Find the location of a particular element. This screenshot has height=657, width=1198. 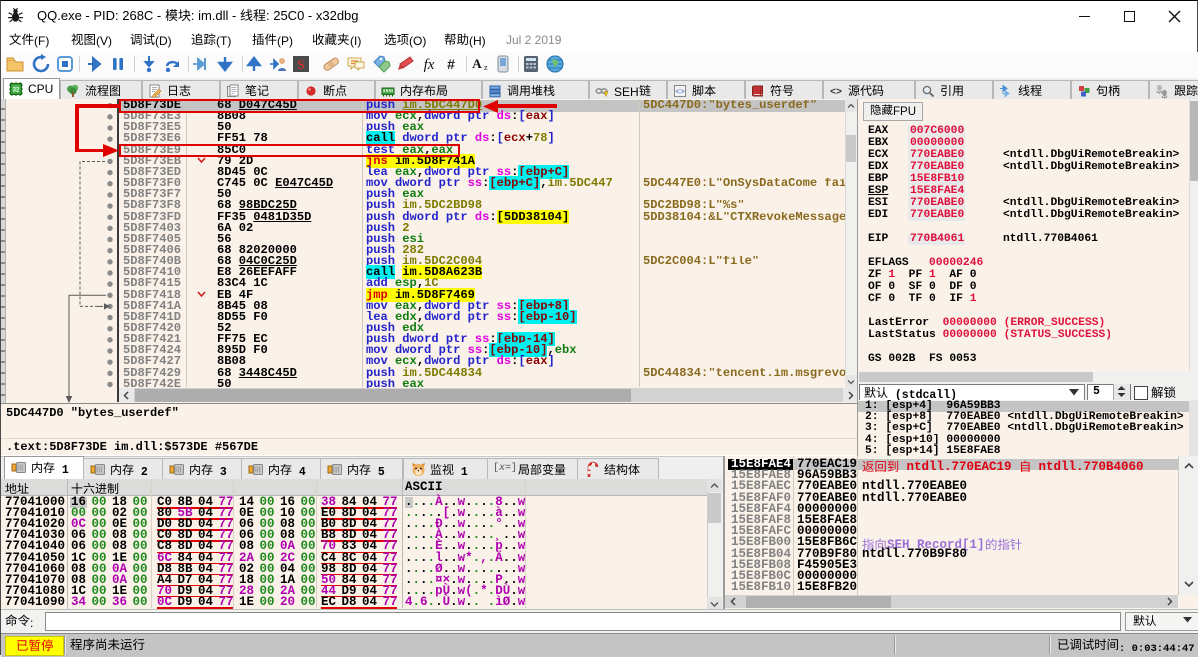

svg-text: S is located at coordinates (300, 64).